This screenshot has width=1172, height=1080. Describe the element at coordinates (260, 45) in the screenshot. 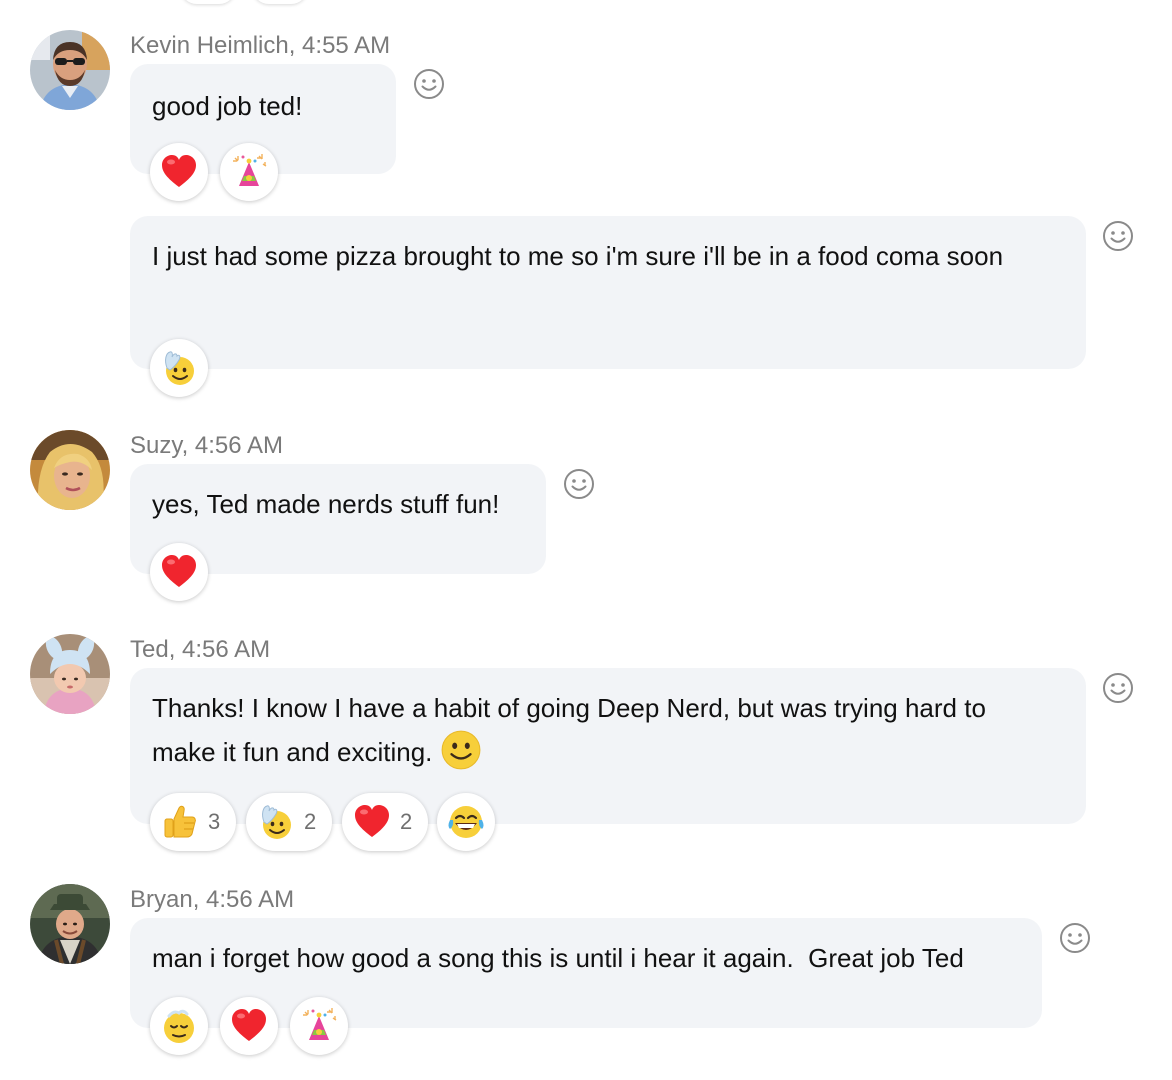

I see `sender-name: Kevin Heimlich, 4:55 AM` at that location.